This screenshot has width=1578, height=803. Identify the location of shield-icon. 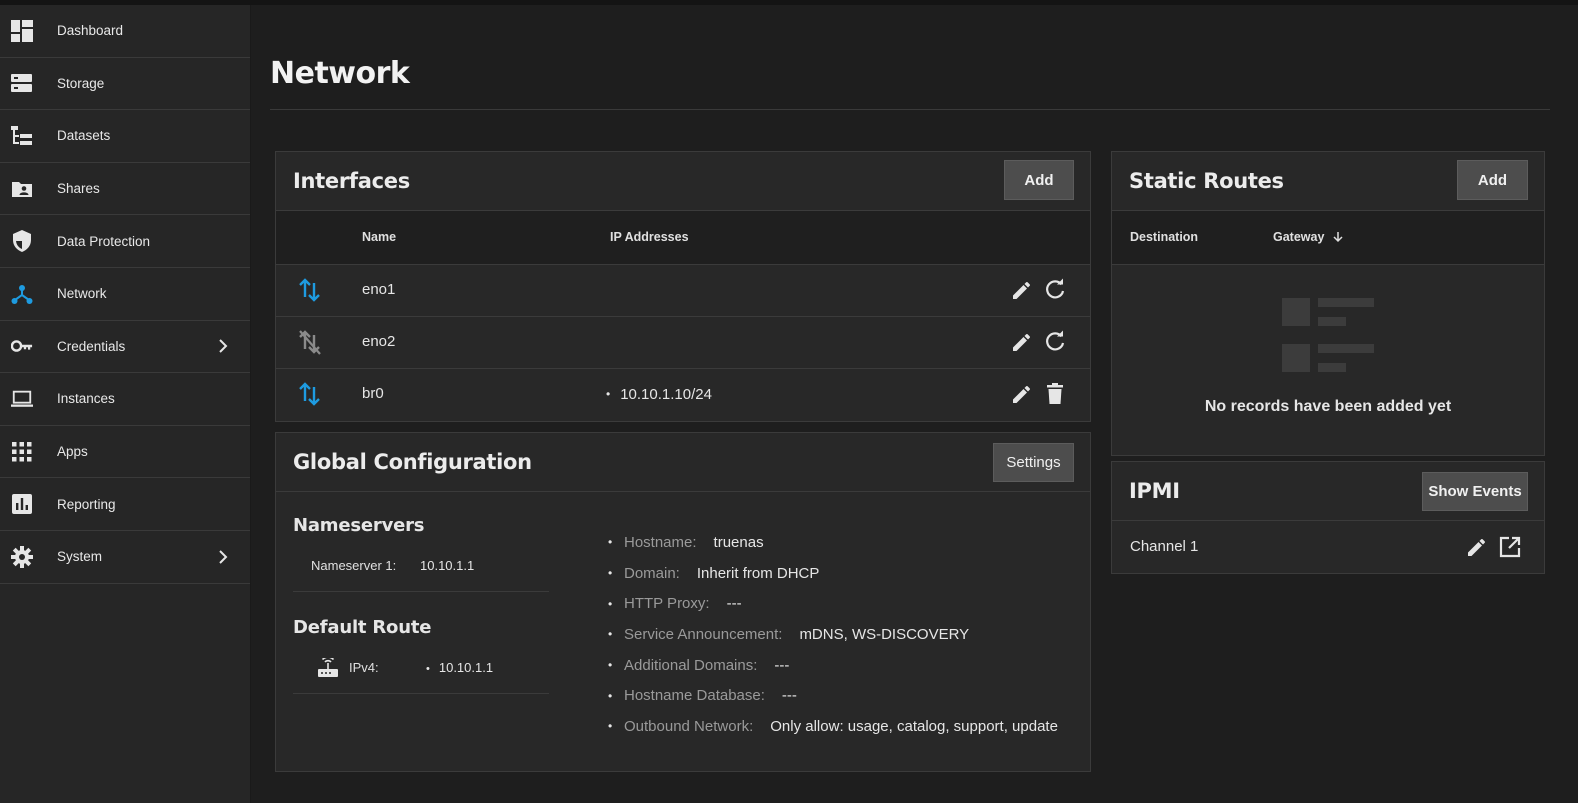
(22, 241).